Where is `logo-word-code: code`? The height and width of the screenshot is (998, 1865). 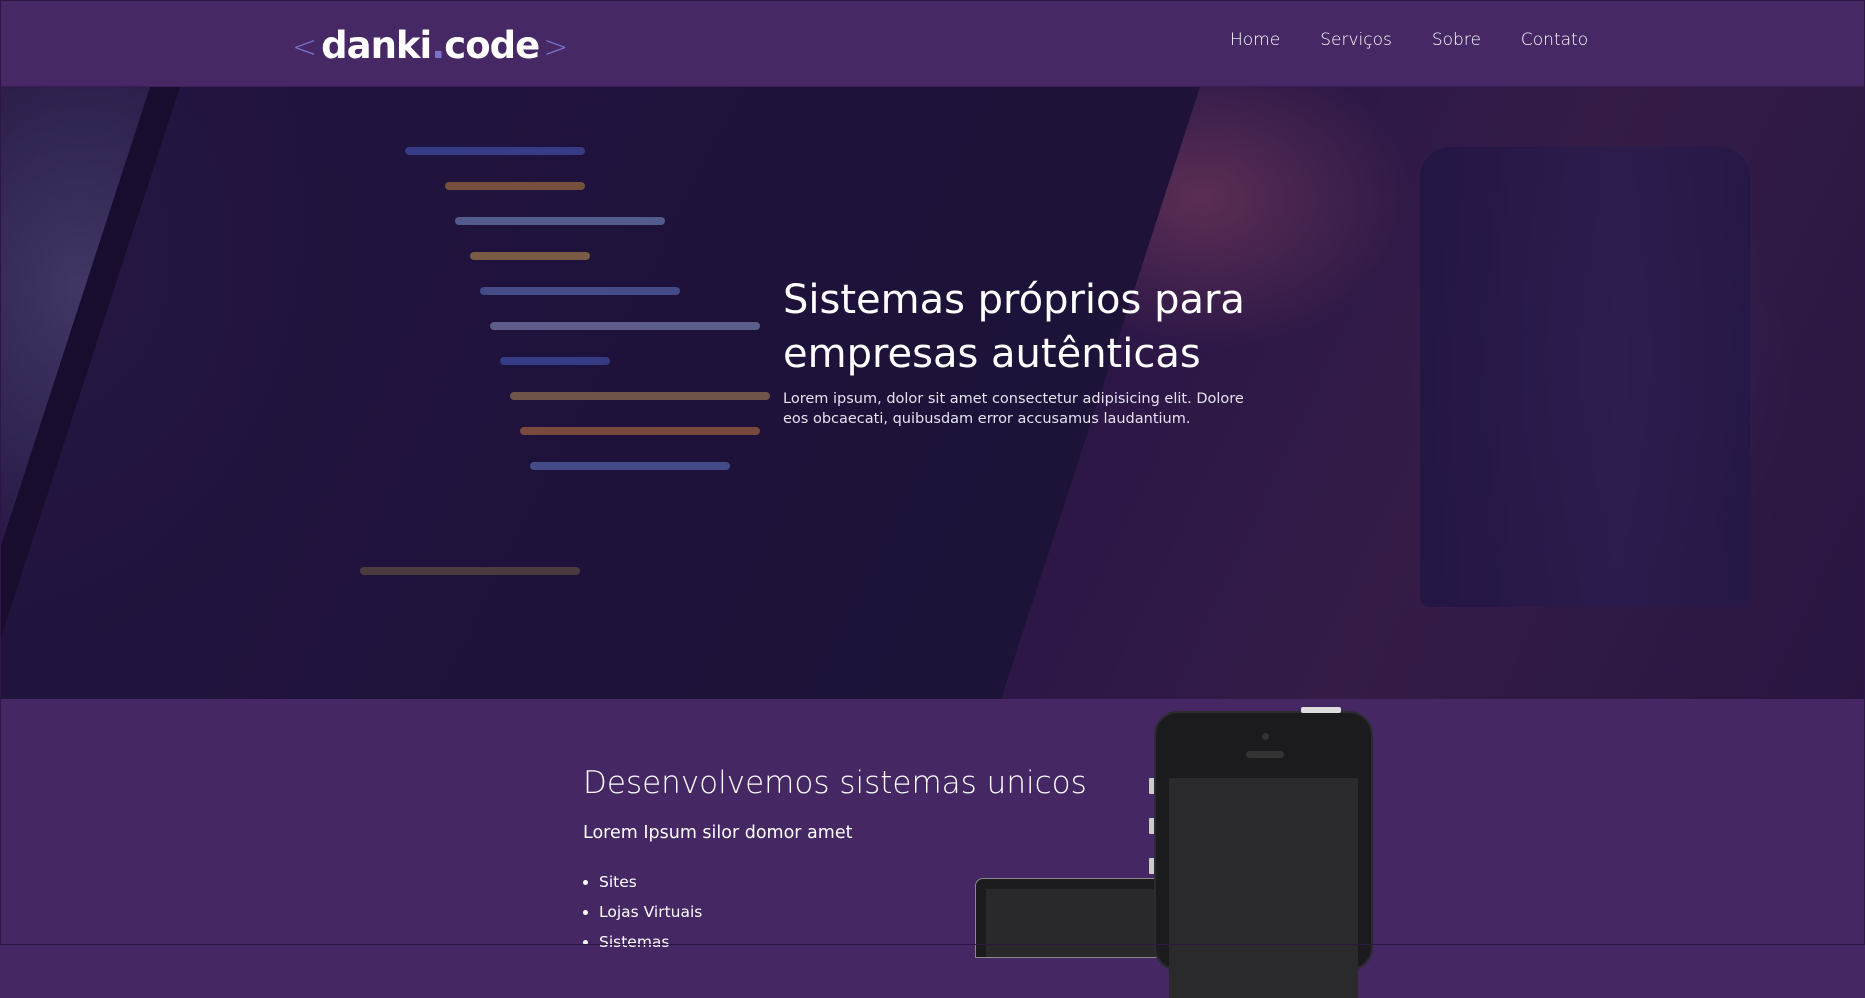
logo-word-code: code is located at coordinates (492, 45).